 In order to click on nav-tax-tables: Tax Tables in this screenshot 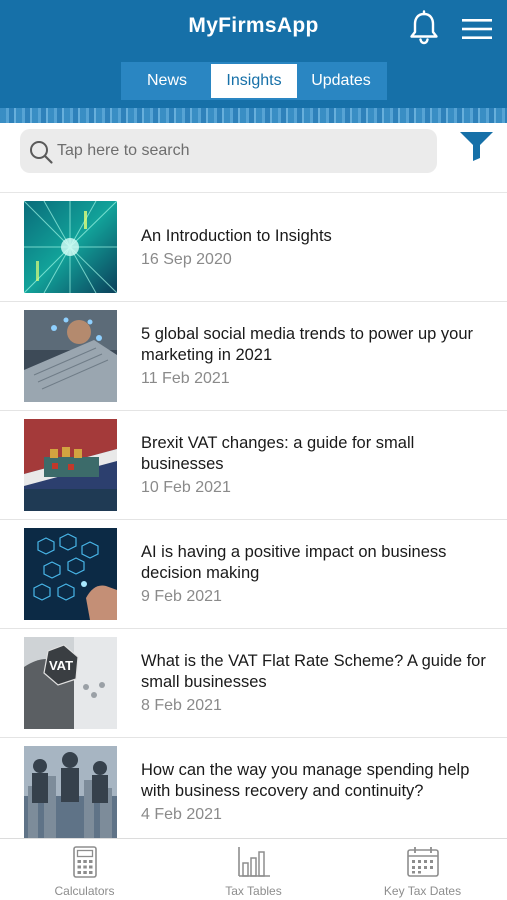, I will do `click(253, 869)`.